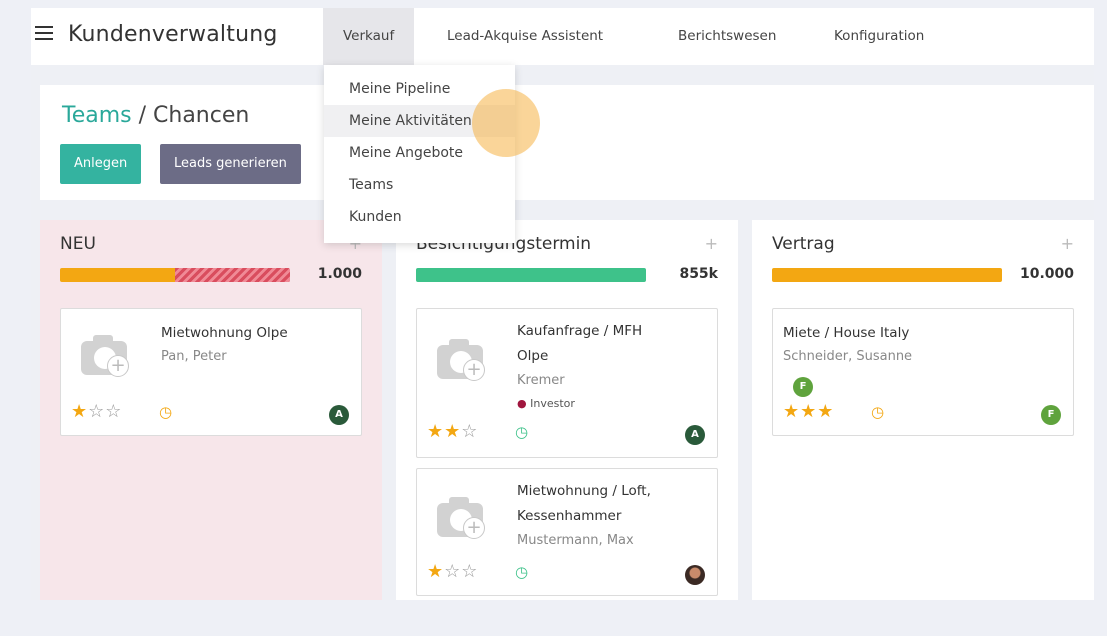 The image size is (1107, 636). Describe the element at coordinates (194, 356) in the screenshot. I see `card-customer: Pan, Peter` at that location.